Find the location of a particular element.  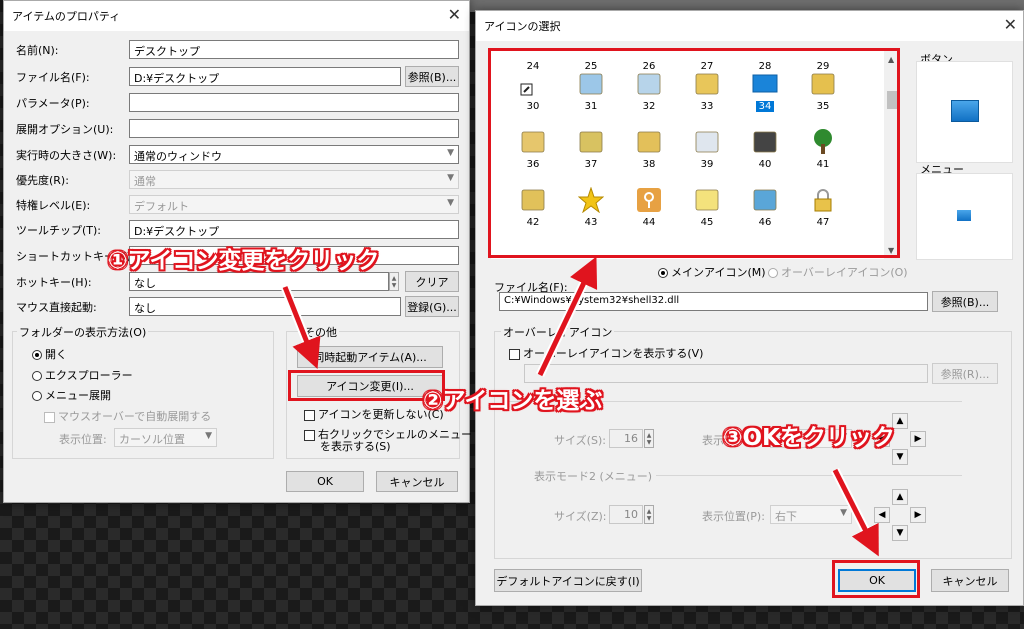

annotation-step1: ①アイコン変更をクリック is located at coordinates (244, 261).